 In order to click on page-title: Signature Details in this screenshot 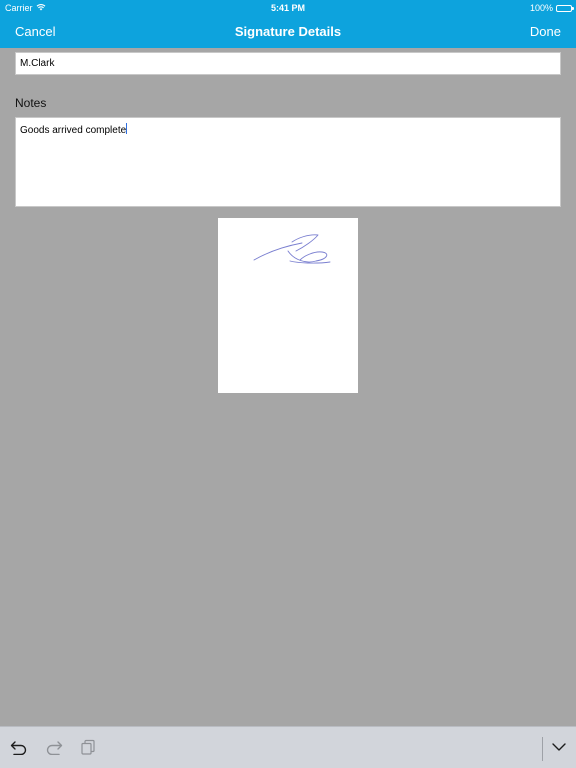, I will do `click(288, 31)`.